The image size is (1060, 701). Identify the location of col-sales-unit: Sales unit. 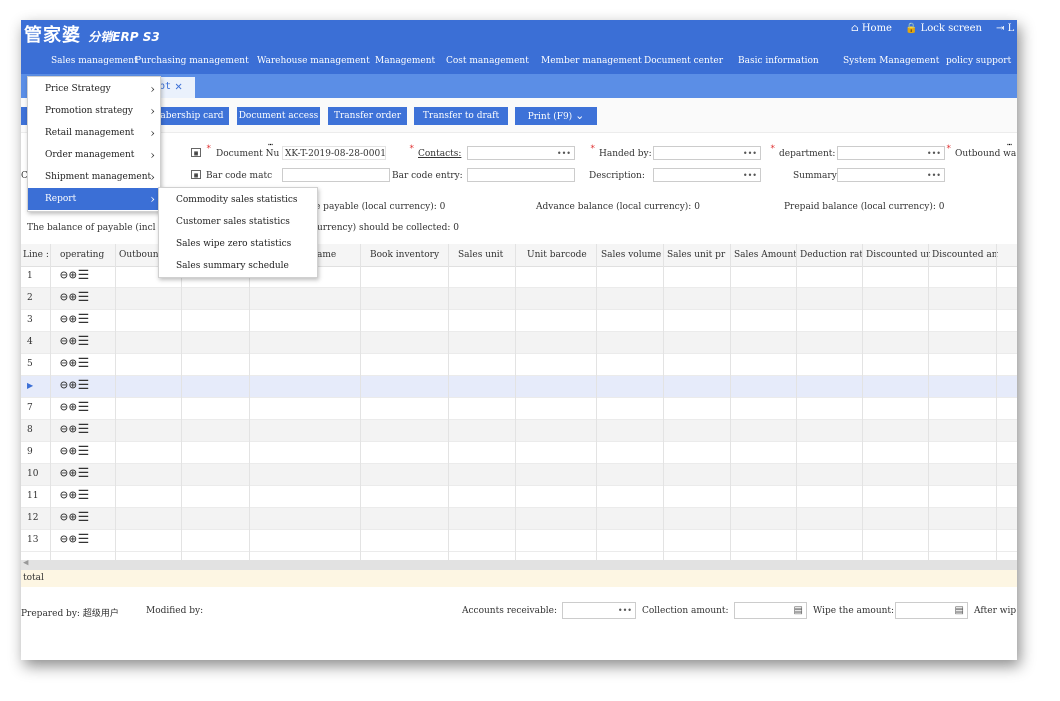
(486, 255).